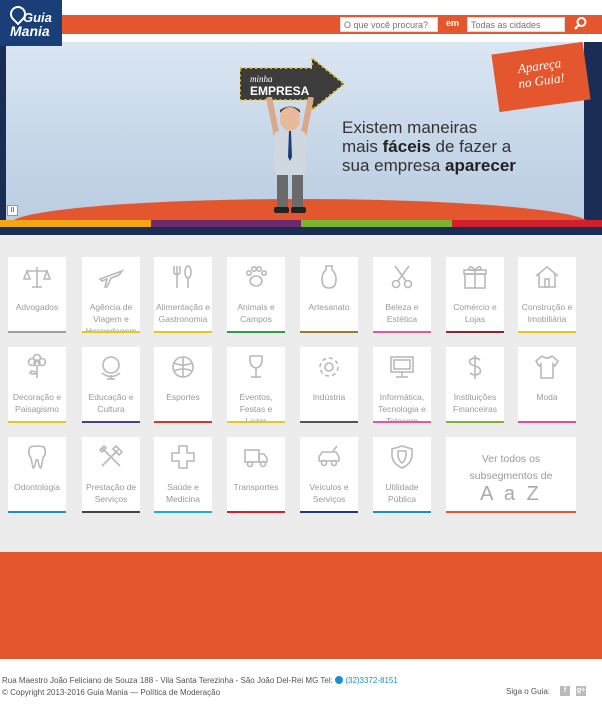 The image size is (602, 725). I want to click on sign-big-text: EMPRESA, so click(280, 91).